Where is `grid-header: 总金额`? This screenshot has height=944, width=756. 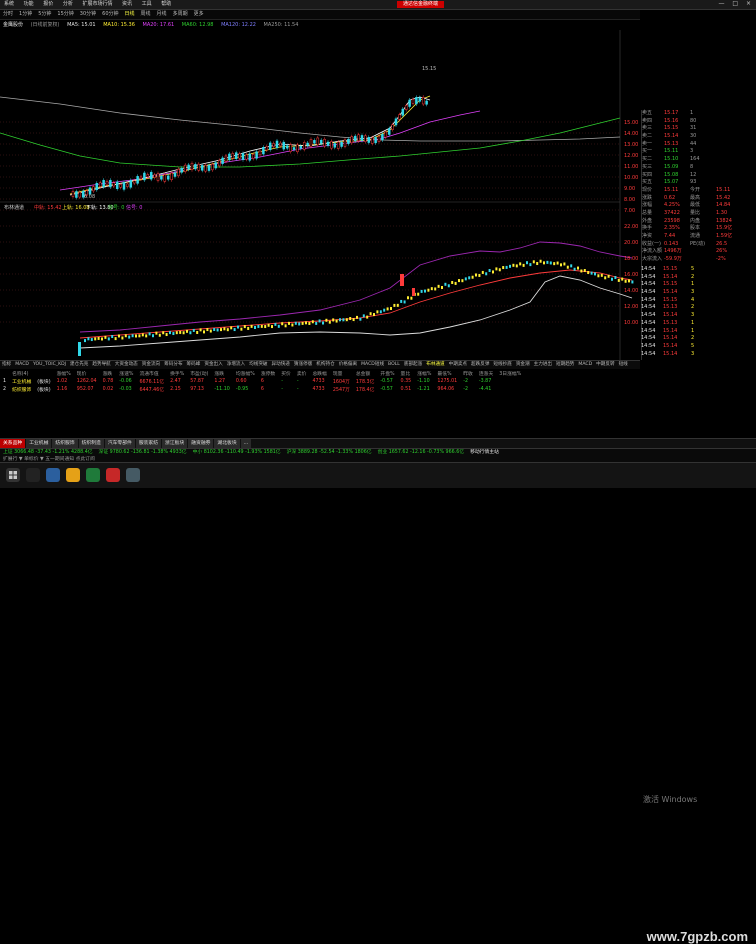
grid-header: 总金额 is located at coordinates (365, 373).